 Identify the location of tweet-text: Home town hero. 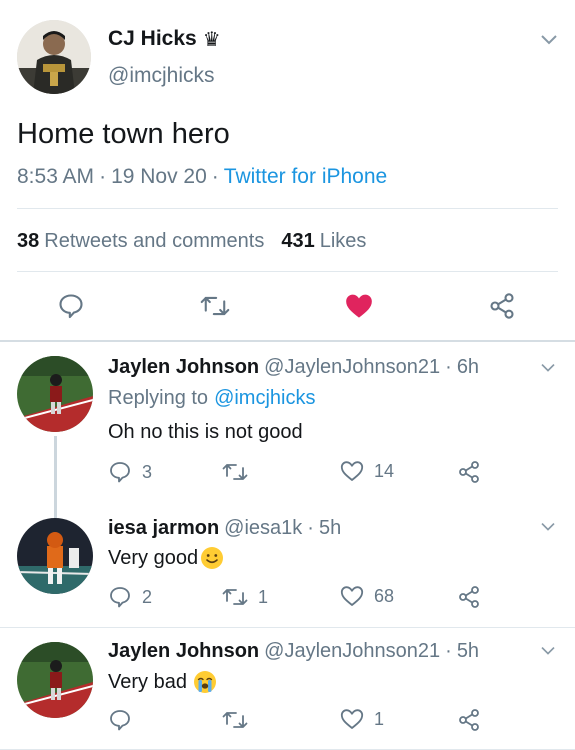
(123, 134).